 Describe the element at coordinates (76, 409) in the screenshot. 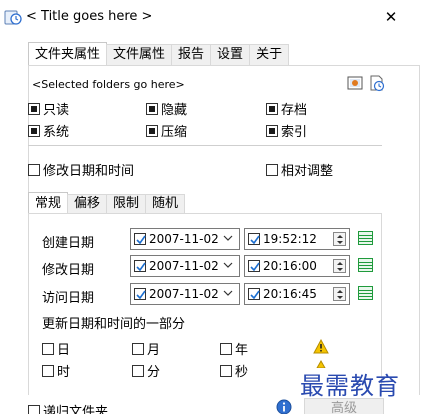

I see `recursive-label: 递归文件夹` at that location.